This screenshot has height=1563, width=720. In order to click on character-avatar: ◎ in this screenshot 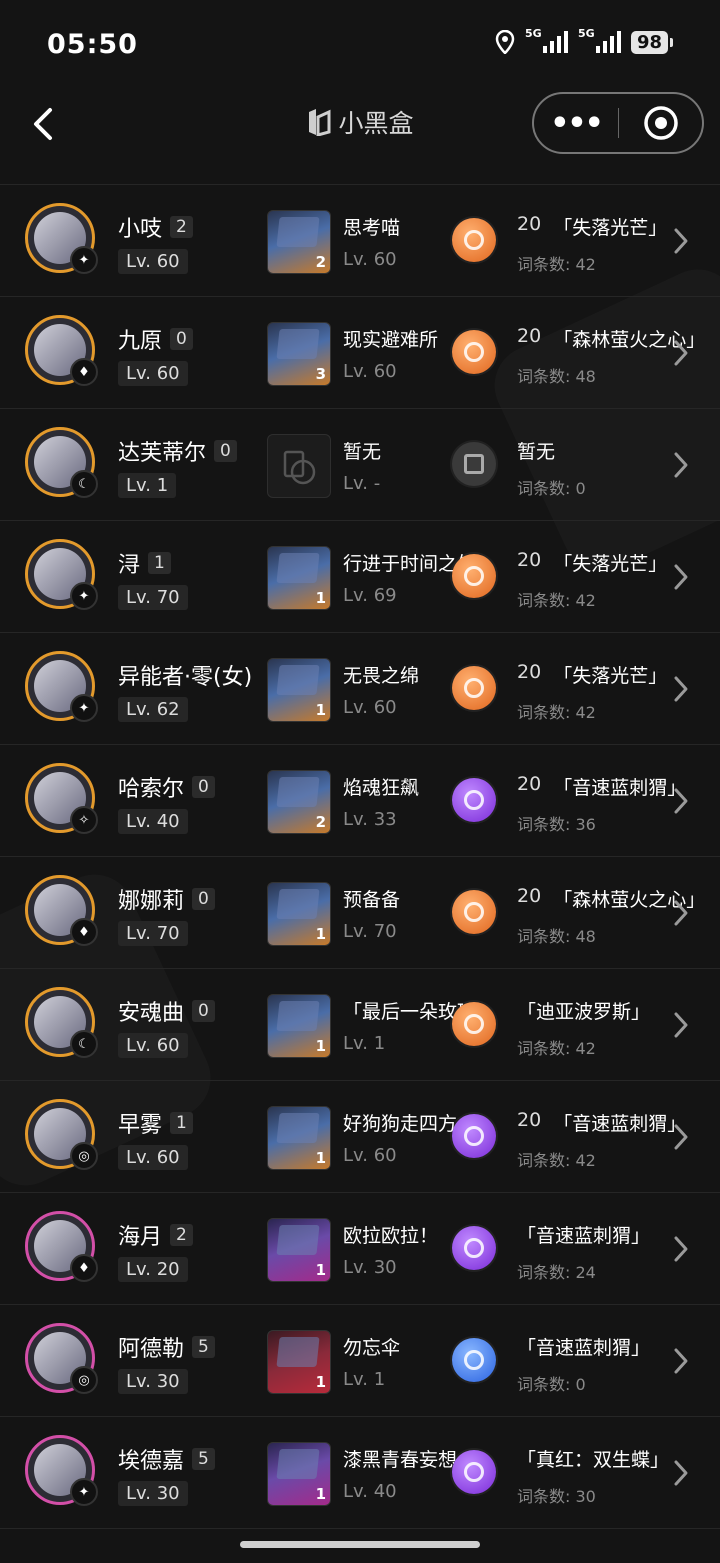, I will do `click(61, 1134)`.